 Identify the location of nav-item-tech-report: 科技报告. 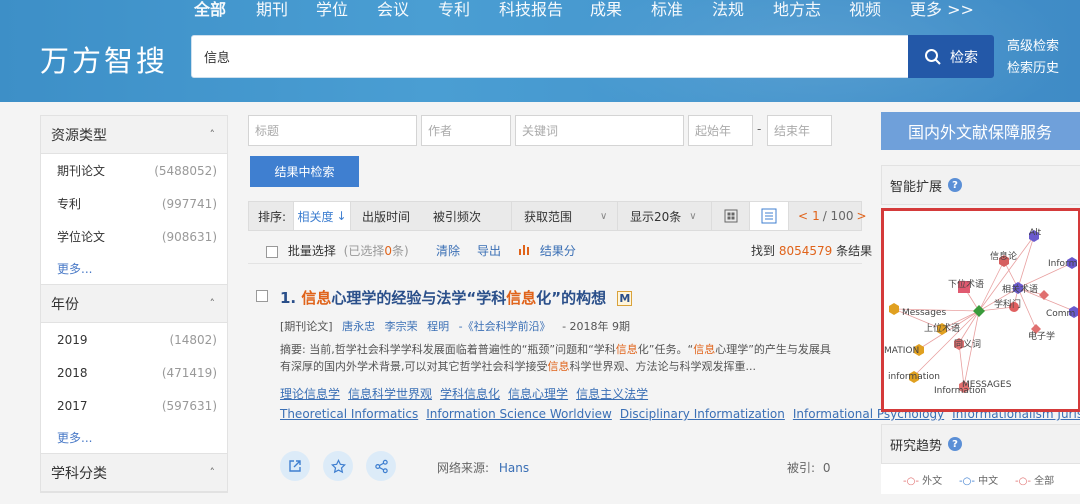
(531, 10).